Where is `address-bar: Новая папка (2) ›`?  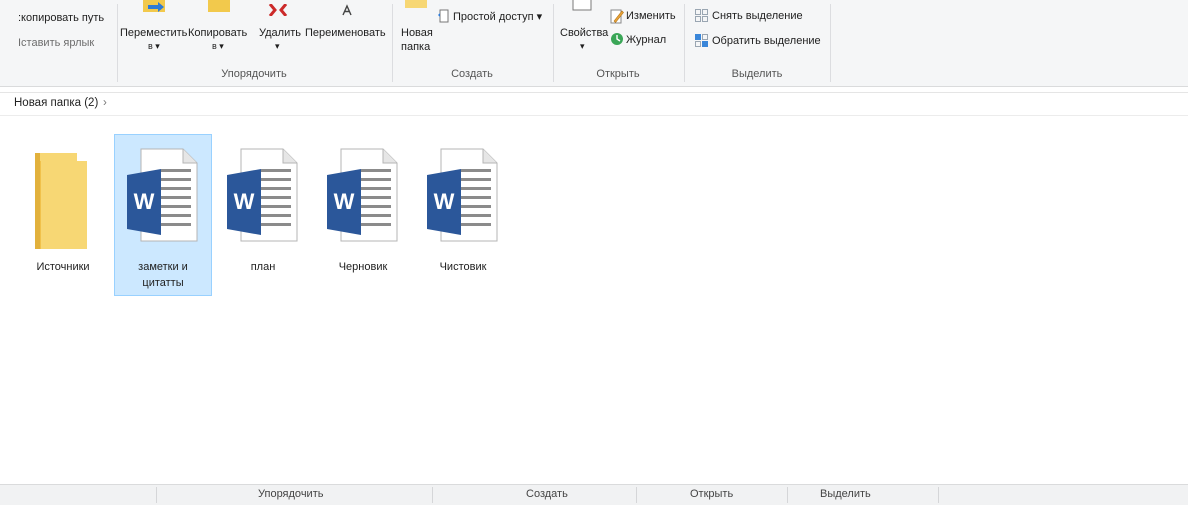
address-bar: Новая папка (2) › is located at coordinates (594, 104).